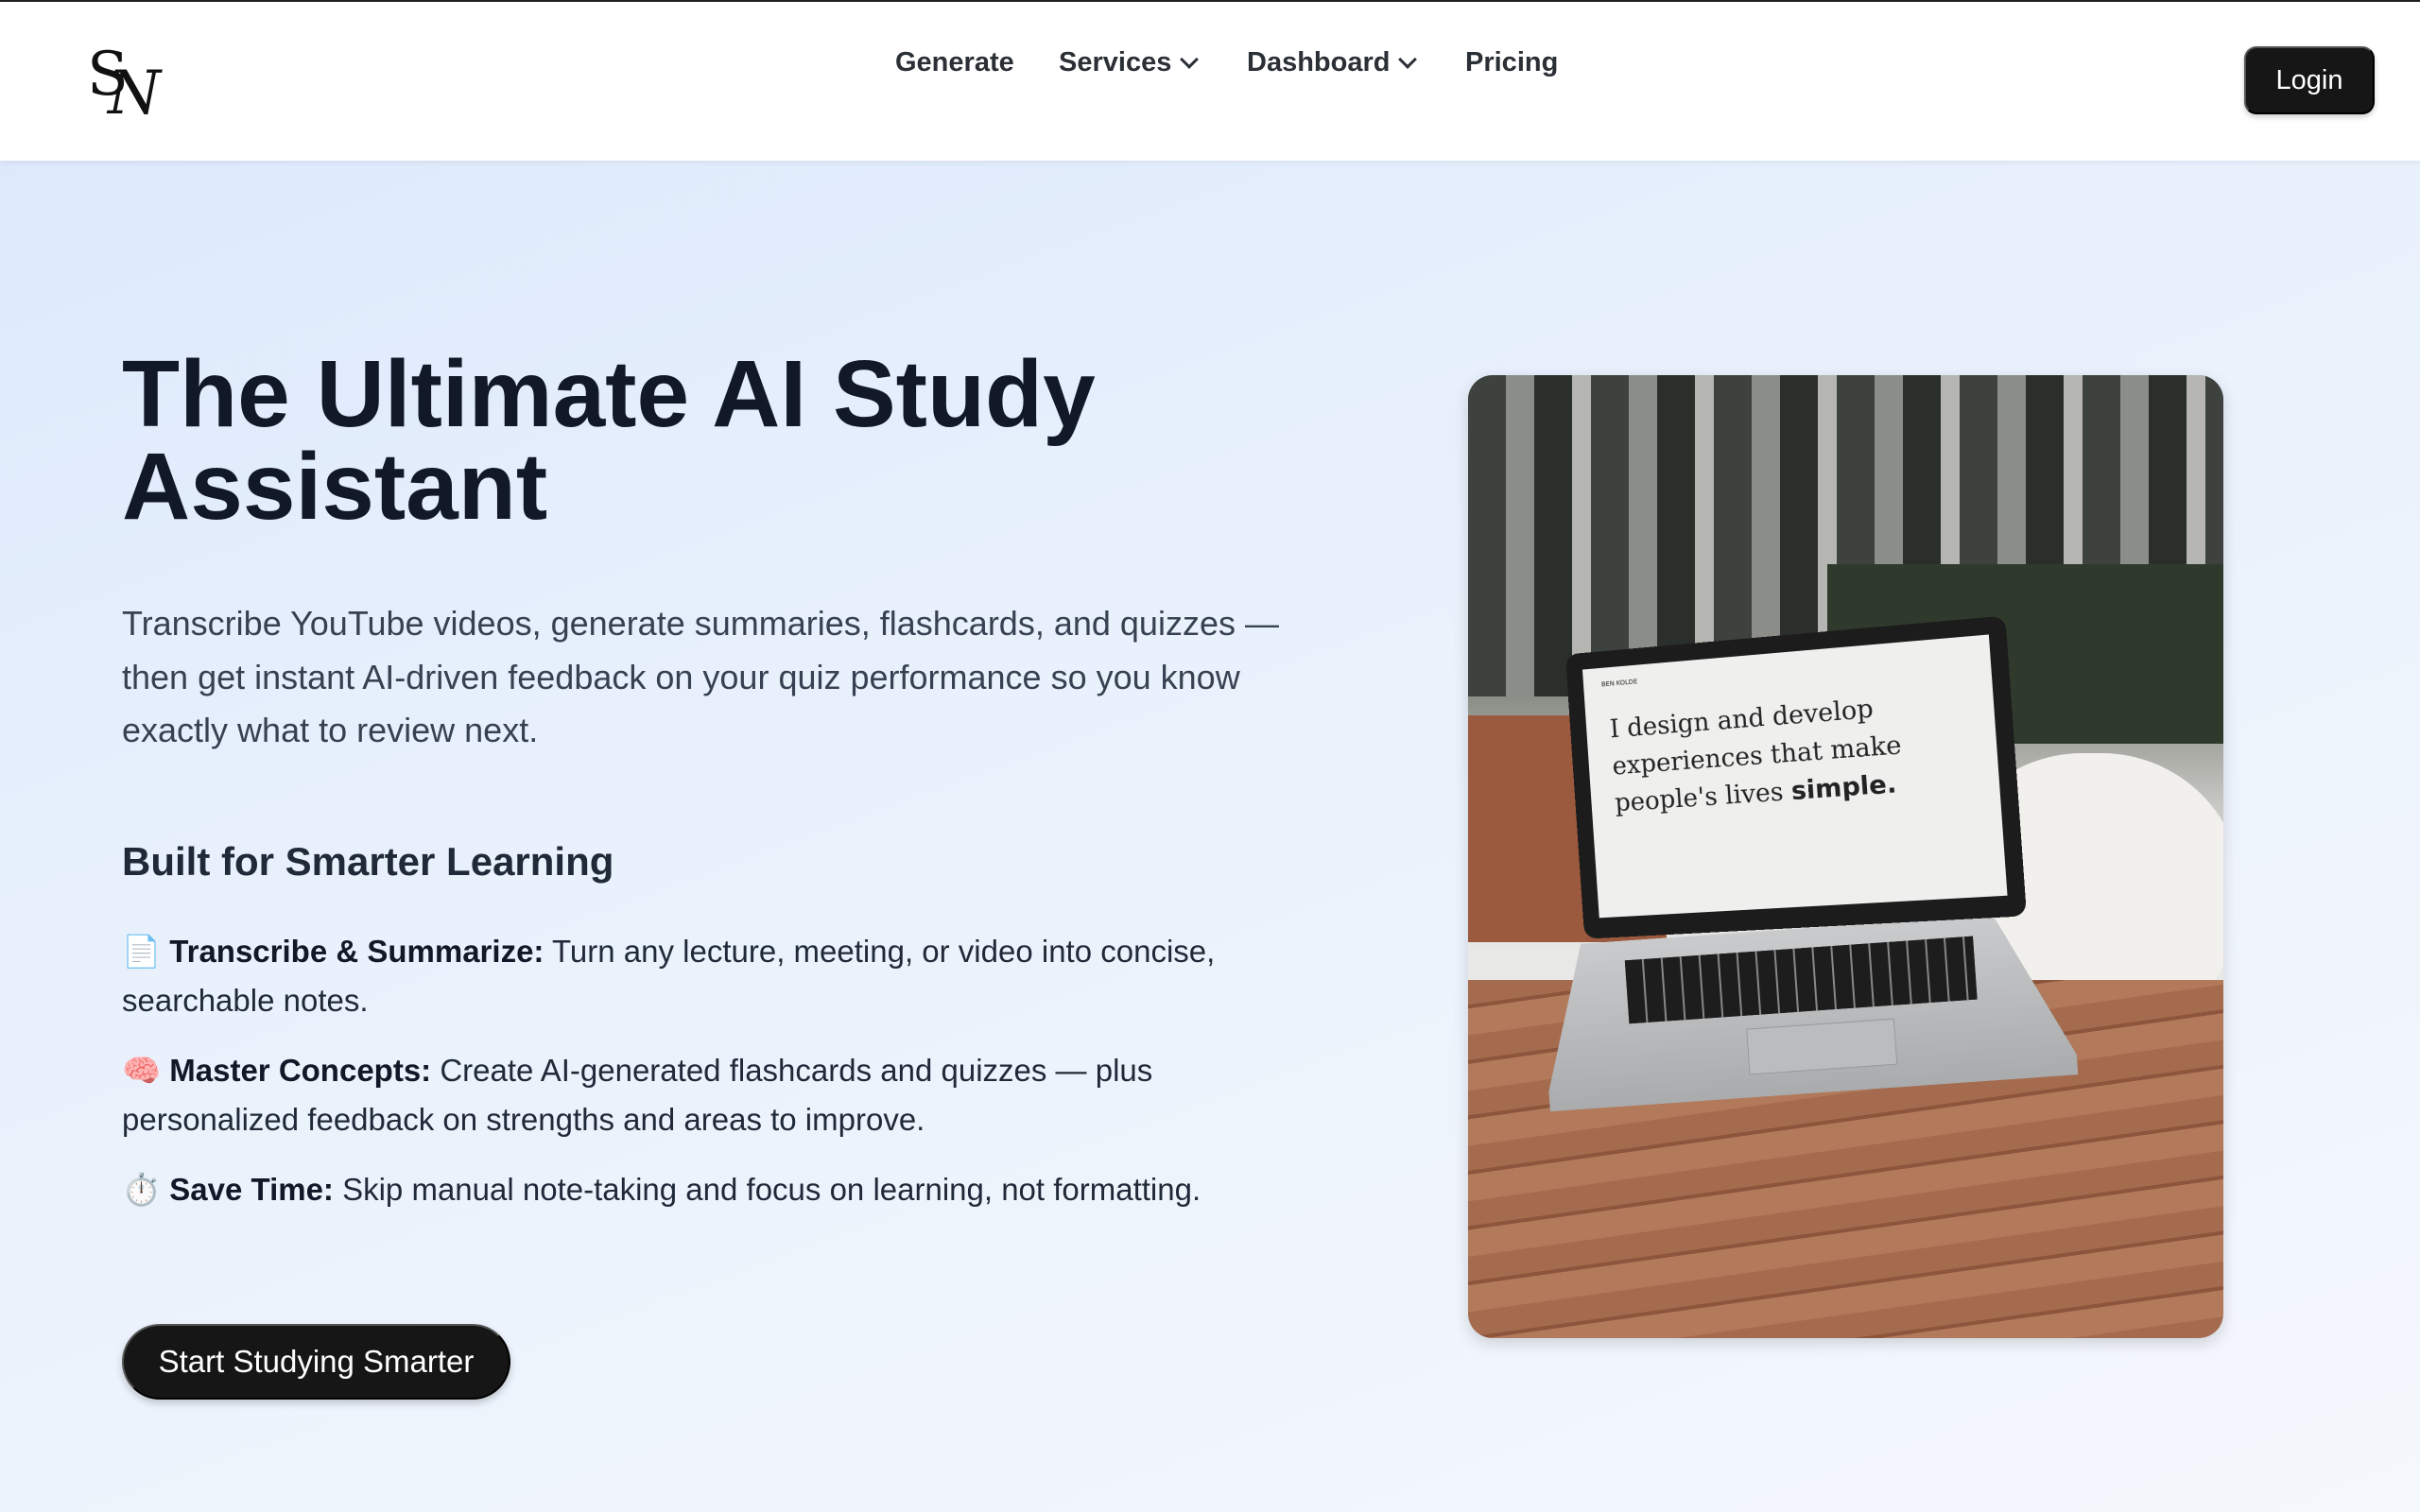  What do you see at coordinates (1822, 1046) in the screenshot?
I see `trackpad` at bounding box center [1822, 1046].